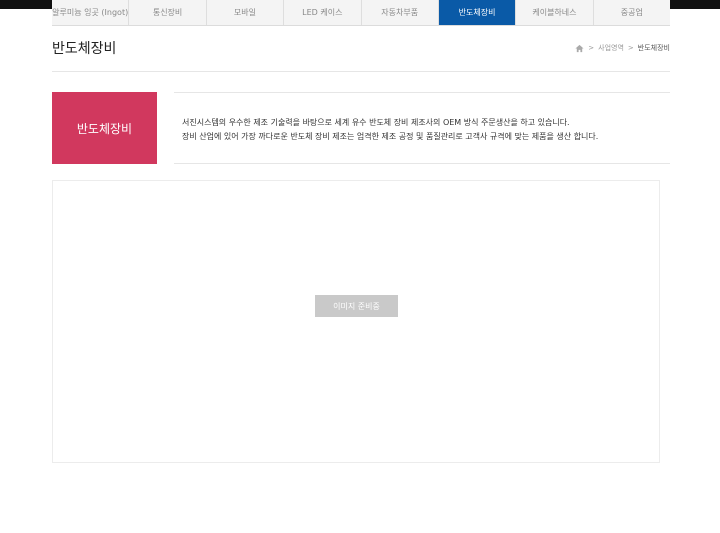 This screenshot has height=533, width=720. I want to click on tab-heavy-industry: 중공업, so click(631, 12).